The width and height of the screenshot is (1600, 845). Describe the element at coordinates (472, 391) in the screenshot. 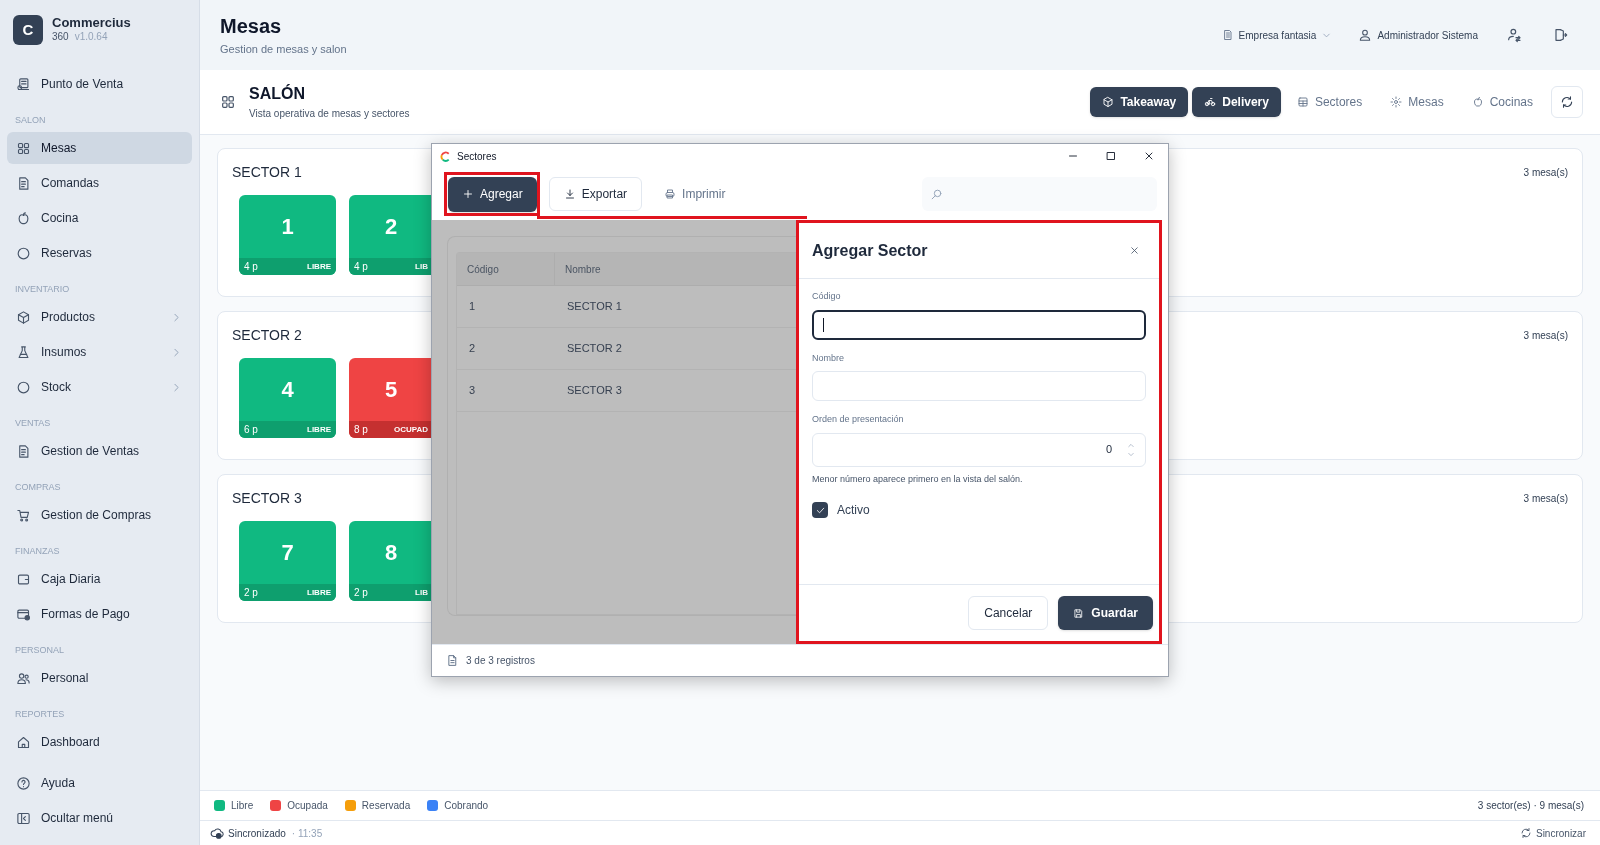

I see `table-cell-text: 3` at that location.